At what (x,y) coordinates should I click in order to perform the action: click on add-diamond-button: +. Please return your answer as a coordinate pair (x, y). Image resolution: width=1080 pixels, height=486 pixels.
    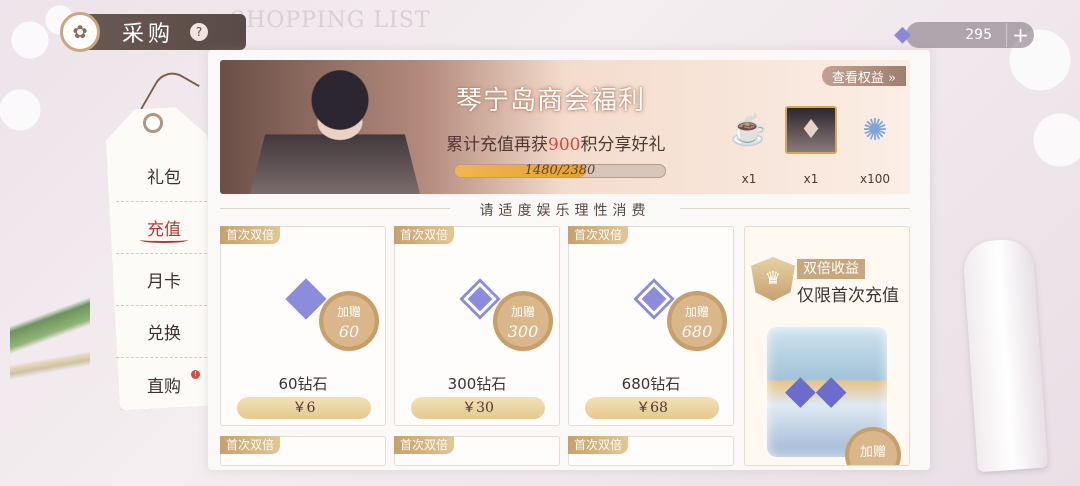
    Looking at the image, I should click on (1020, 35).